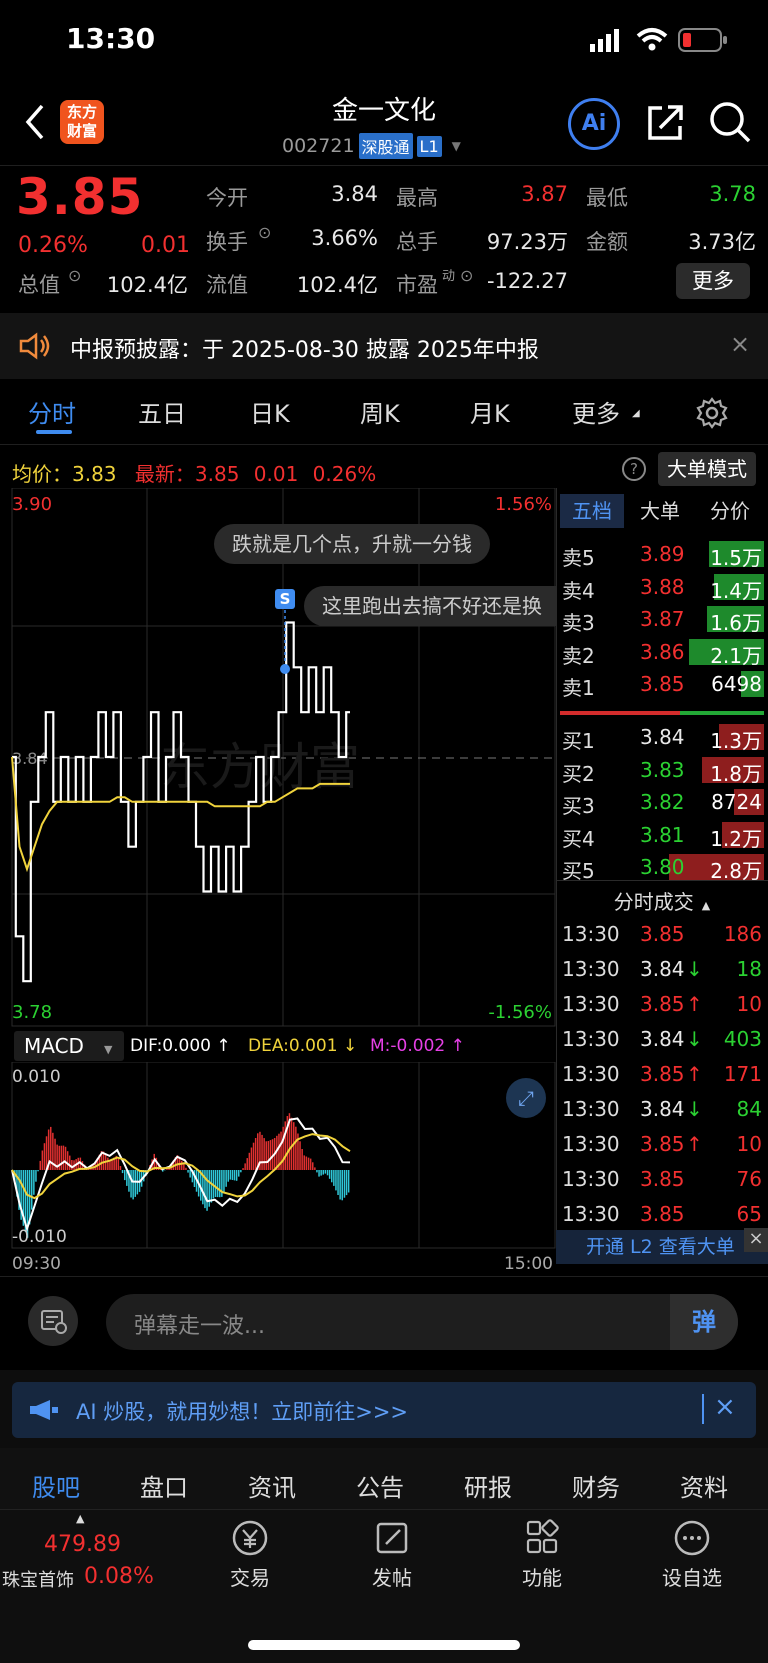  What do you see at coordinates (490, 411) in the screenshot?
I see `tab-monthly-k: 月K` at bounding box center [490, 411].